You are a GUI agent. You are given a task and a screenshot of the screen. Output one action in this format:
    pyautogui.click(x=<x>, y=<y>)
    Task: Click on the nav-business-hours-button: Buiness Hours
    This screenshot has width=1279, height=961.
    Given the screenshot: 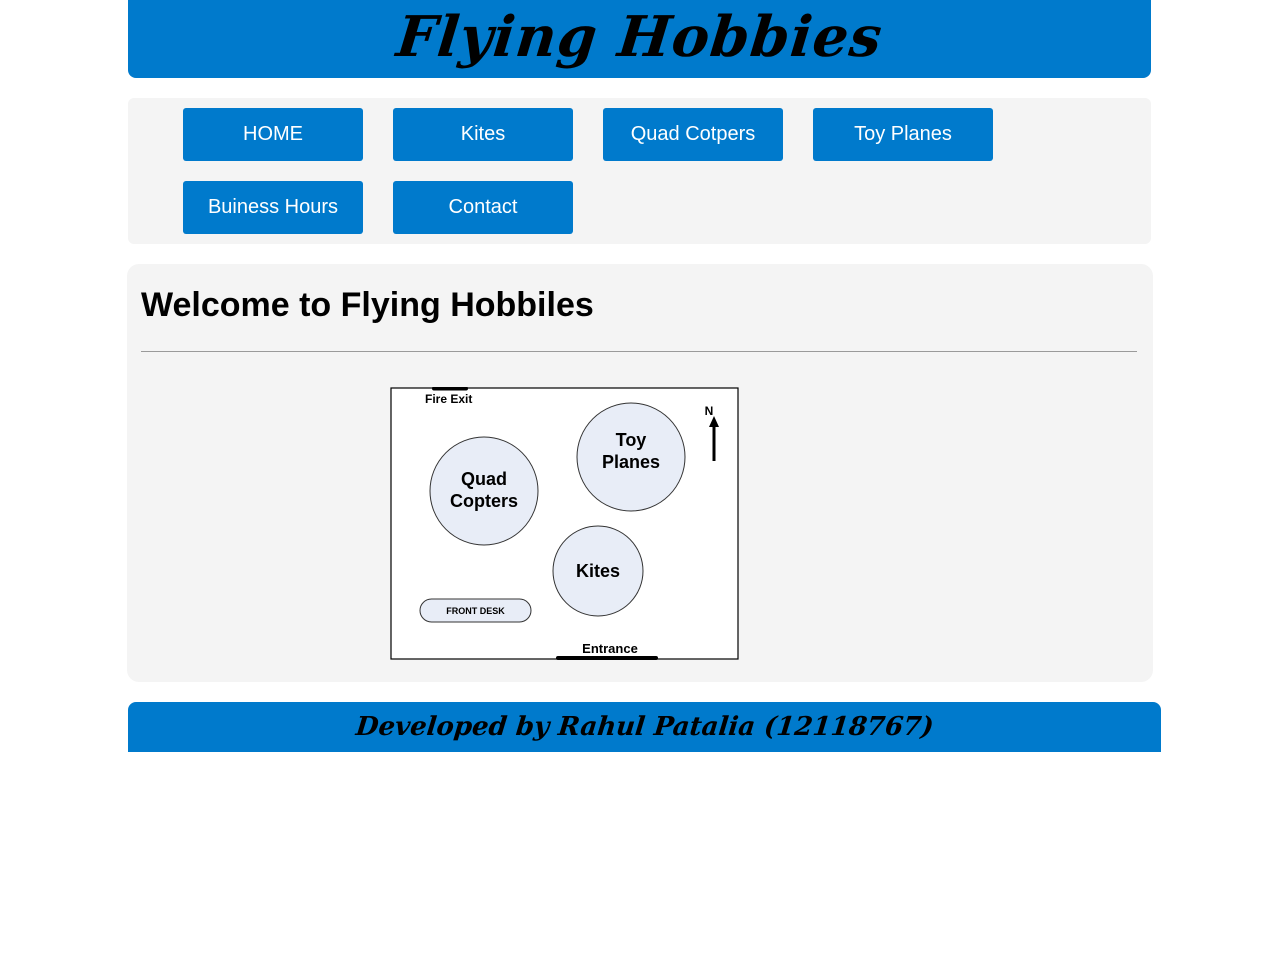 What is the action you would take?
    pyautogui.click(x=273, y=207)
    